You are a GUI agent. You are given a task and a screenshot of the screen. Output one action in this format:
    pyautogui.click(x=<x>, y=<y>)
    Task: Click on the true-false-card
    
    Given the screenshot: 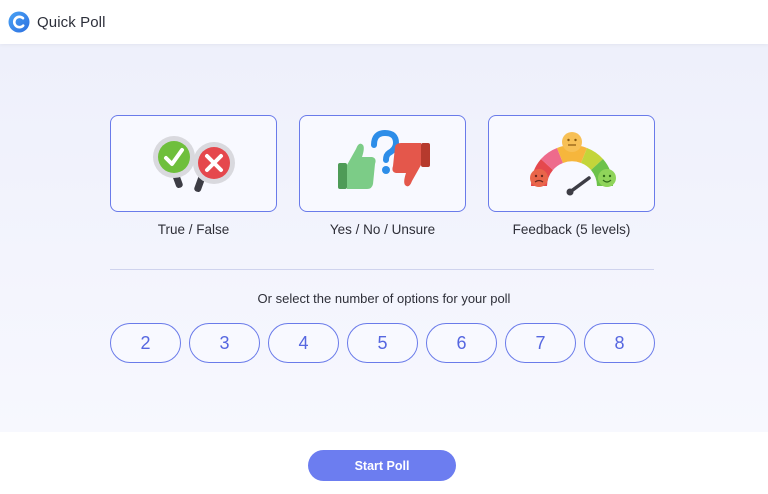 What is the action you would take?
    pyautogui.click(x=193, y=163)
    